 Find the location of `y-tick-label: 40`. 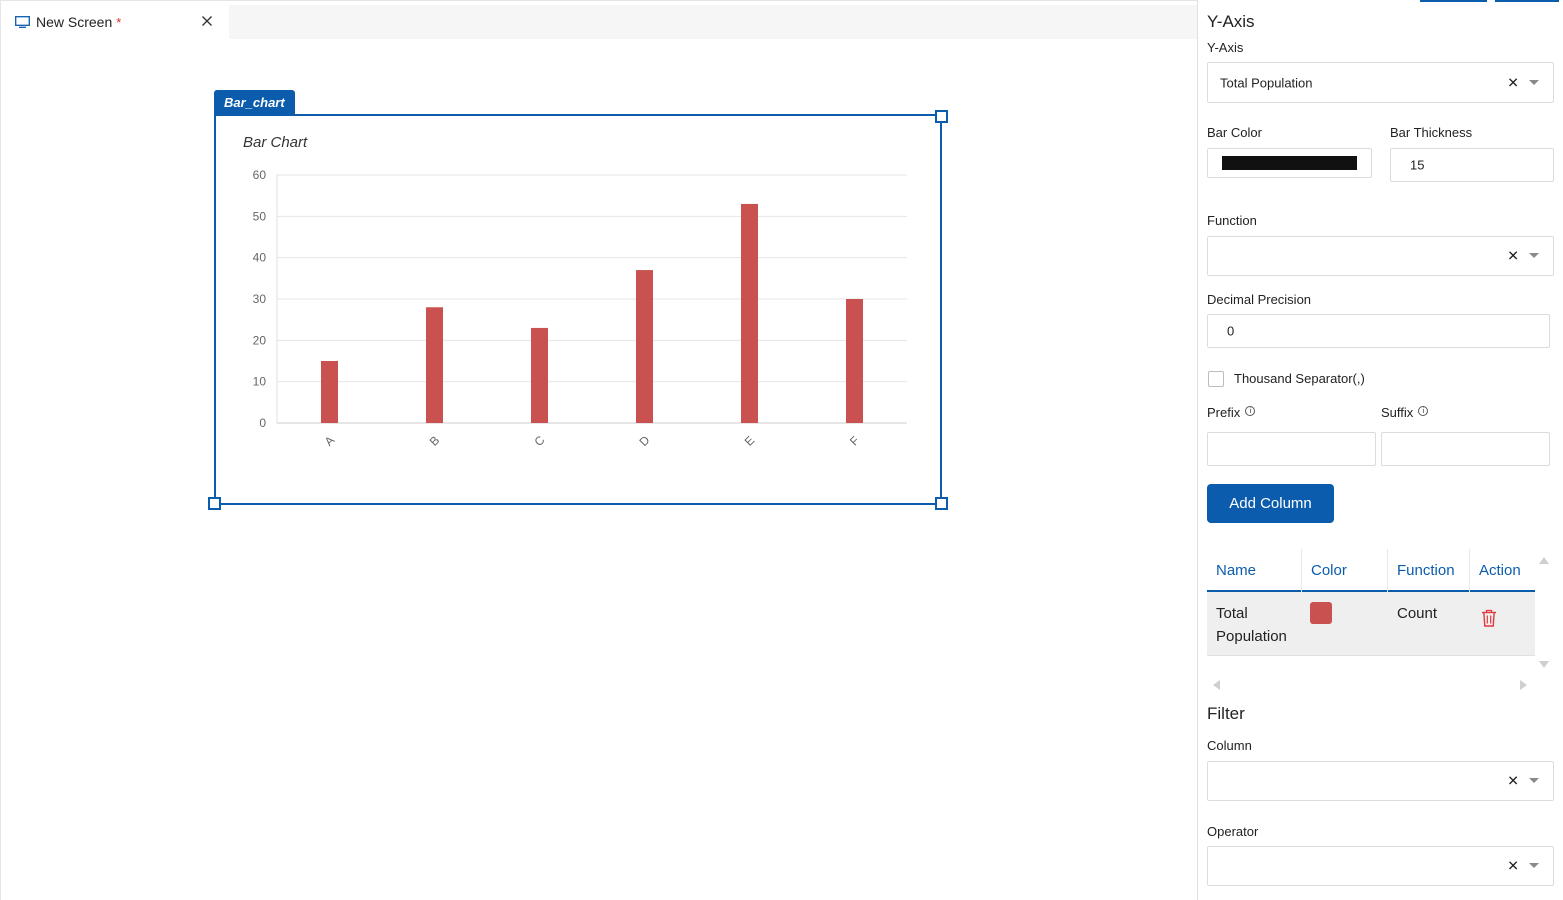

y-tick-label: 40 is located at coordinates (260, 258).